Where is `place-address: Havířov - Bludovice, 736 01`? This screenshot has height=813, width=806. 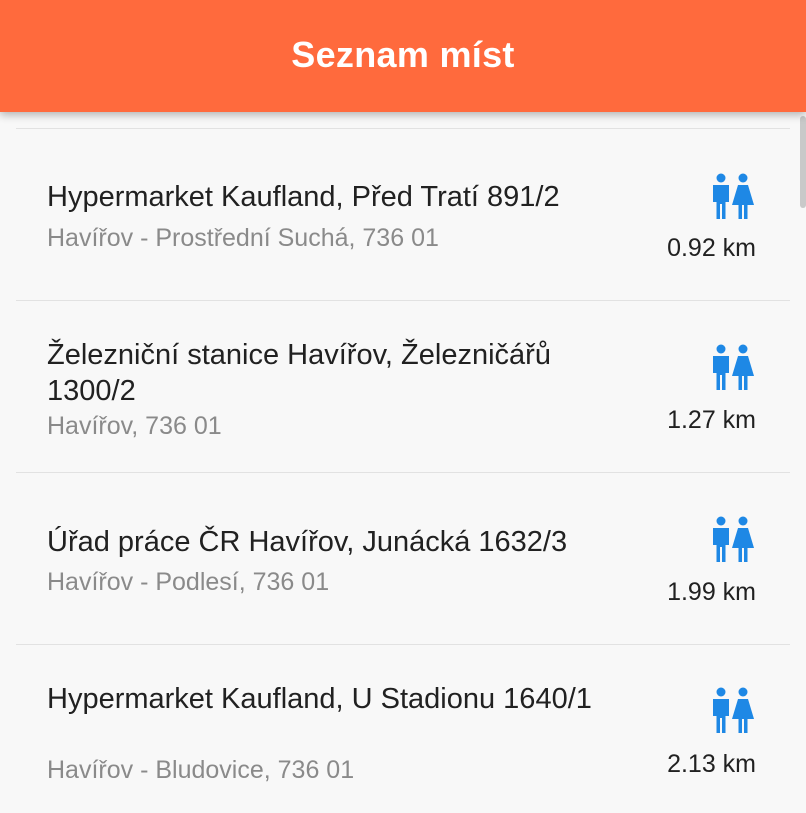 place-address: Havířov - Bludovice, 736 01 is located at coordinates (201, 770).